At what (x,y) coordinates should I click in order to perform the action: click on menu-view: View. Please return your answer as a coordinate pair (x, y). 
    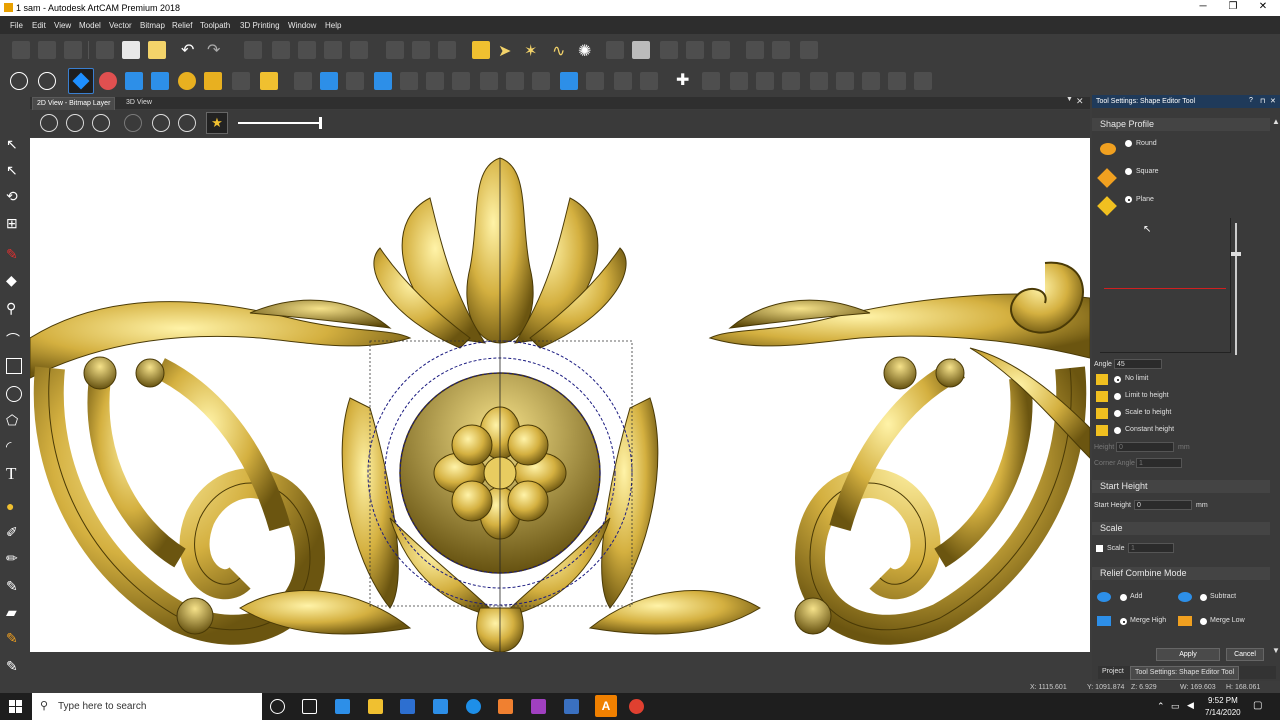
    Looking at the image, I should click on (62, 25).